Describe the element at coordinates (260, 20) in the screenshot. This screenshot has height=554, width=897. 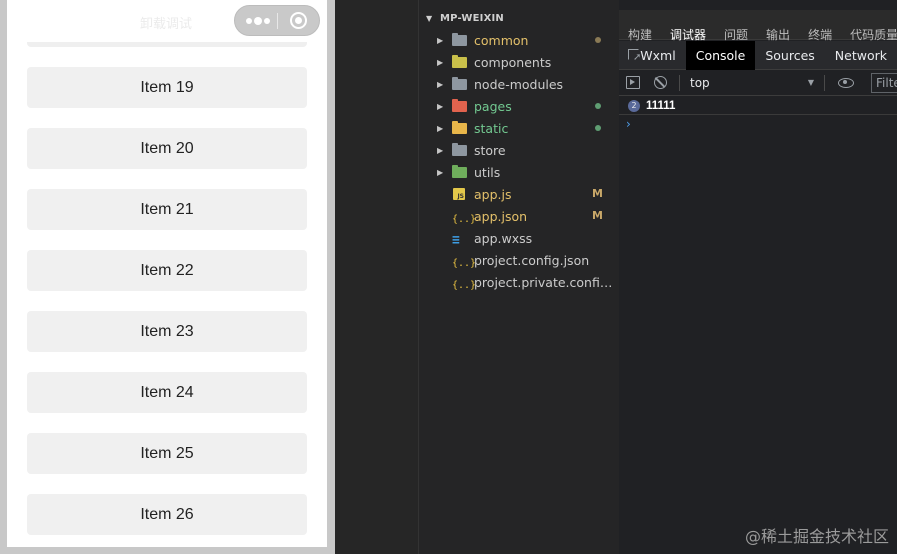
I see `more-dots-icon` at that location.